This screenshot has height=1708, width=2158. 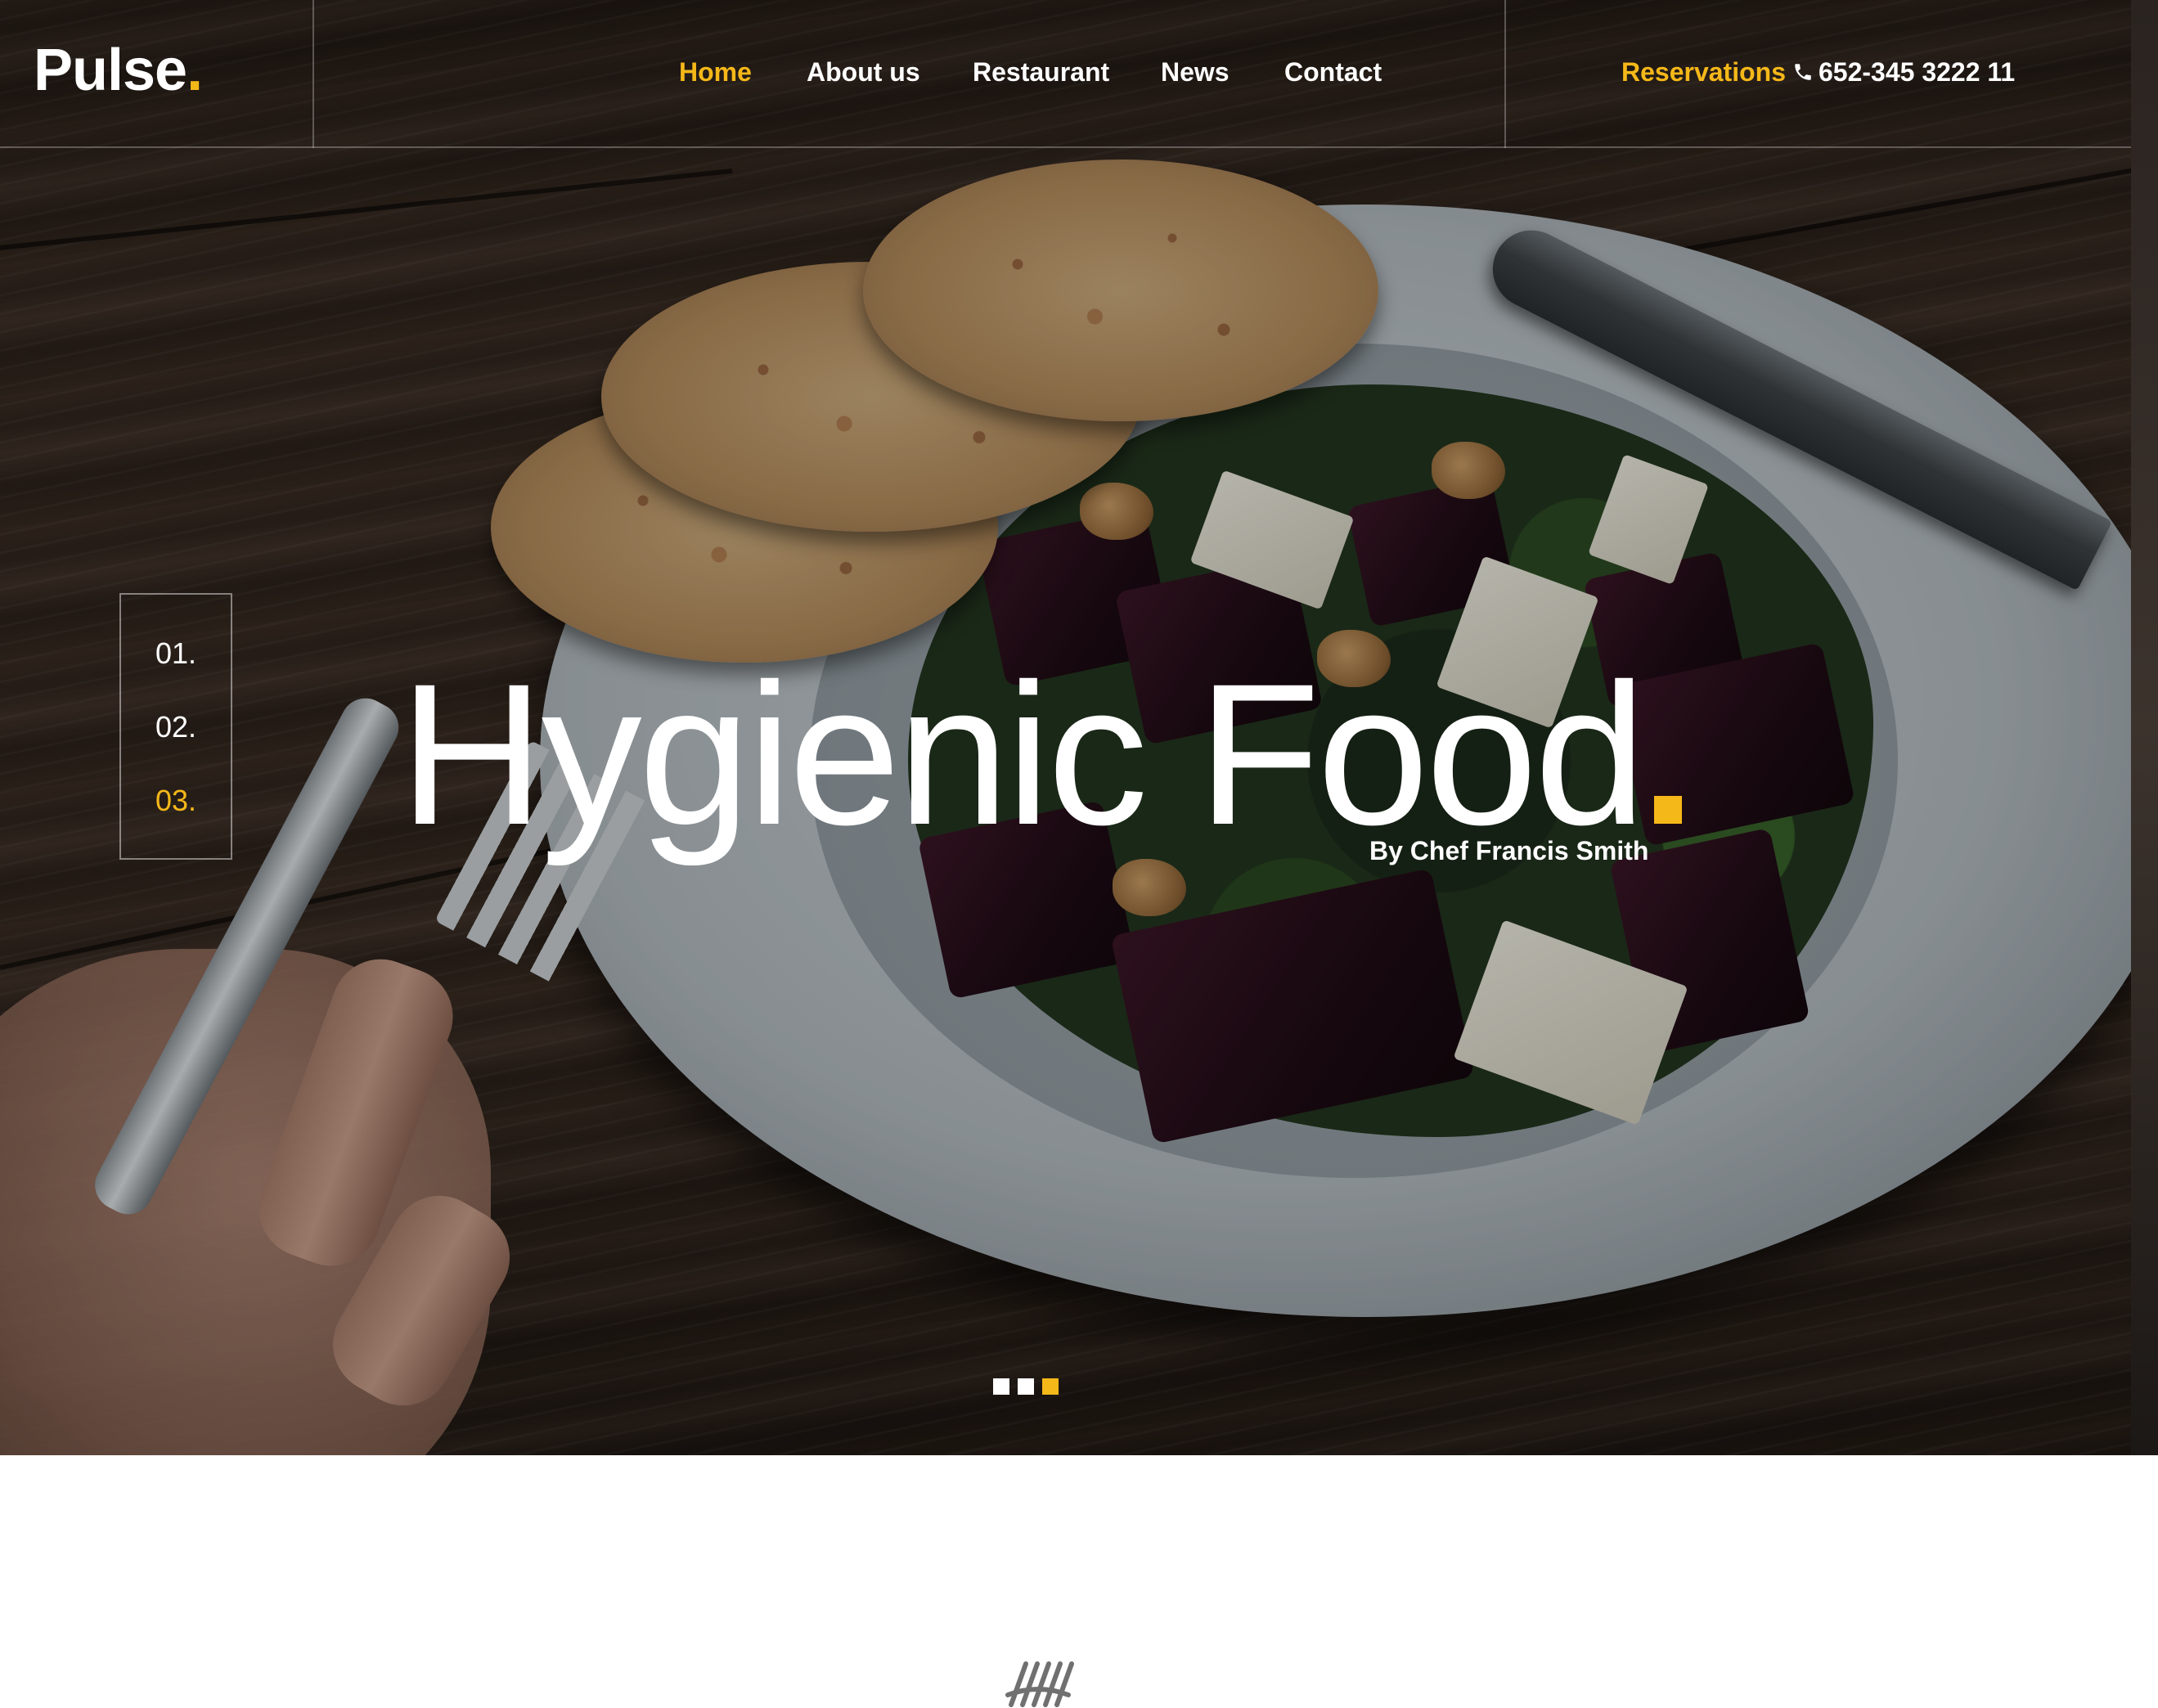 I want to click on reservations: Reservations 652-345 3222 11, so click(x=1818, y=72).